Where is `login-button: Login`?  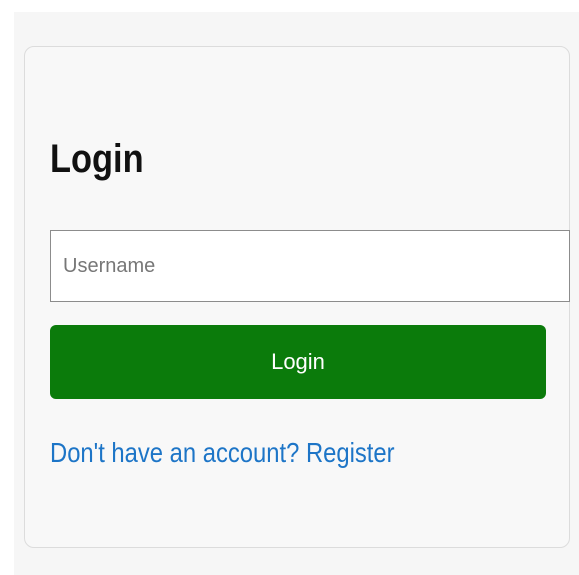
login-button: Login is located at coordinates (298, 362).